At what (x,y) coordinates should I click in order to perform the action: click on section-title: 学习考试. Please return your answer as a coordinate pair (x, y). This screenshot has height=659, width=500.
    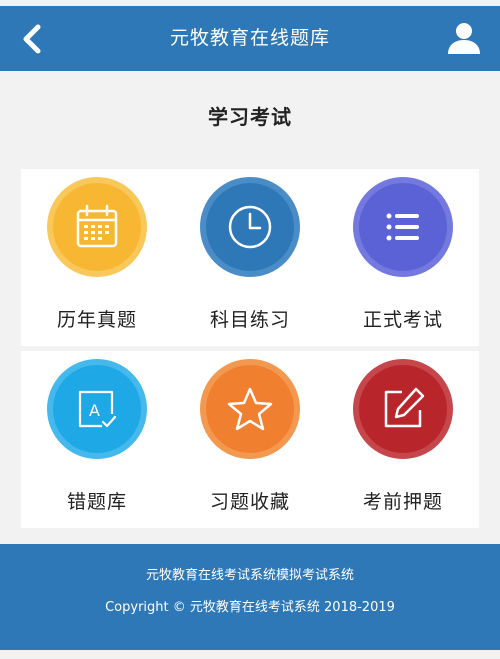
    Looking at the image, I should click on (250, 117).